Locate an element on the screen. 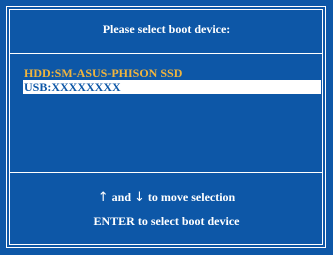 Image resolution: width=333 pixels, height=255 pixels. boot-device-list: HDD:SM-ASUS-PHISON SSD USB:XXXXXXXX is located at coordinates (172, 80).